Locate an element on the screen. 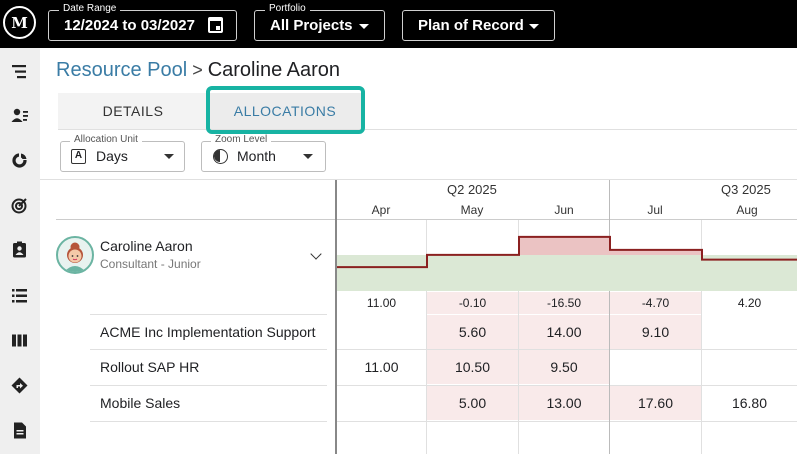  app-logo: M is located at coordinates (19, 22).